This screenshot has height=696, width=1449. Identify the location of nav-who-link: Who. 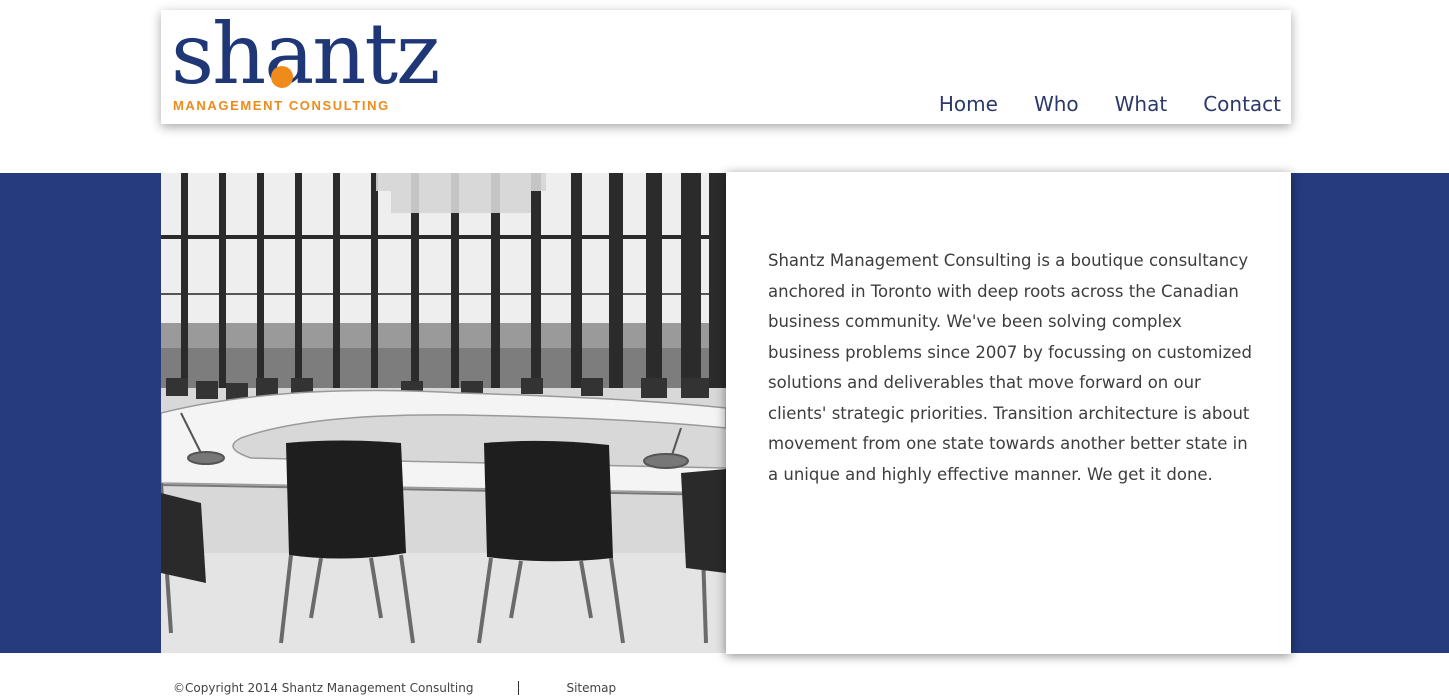
(1056, 104).